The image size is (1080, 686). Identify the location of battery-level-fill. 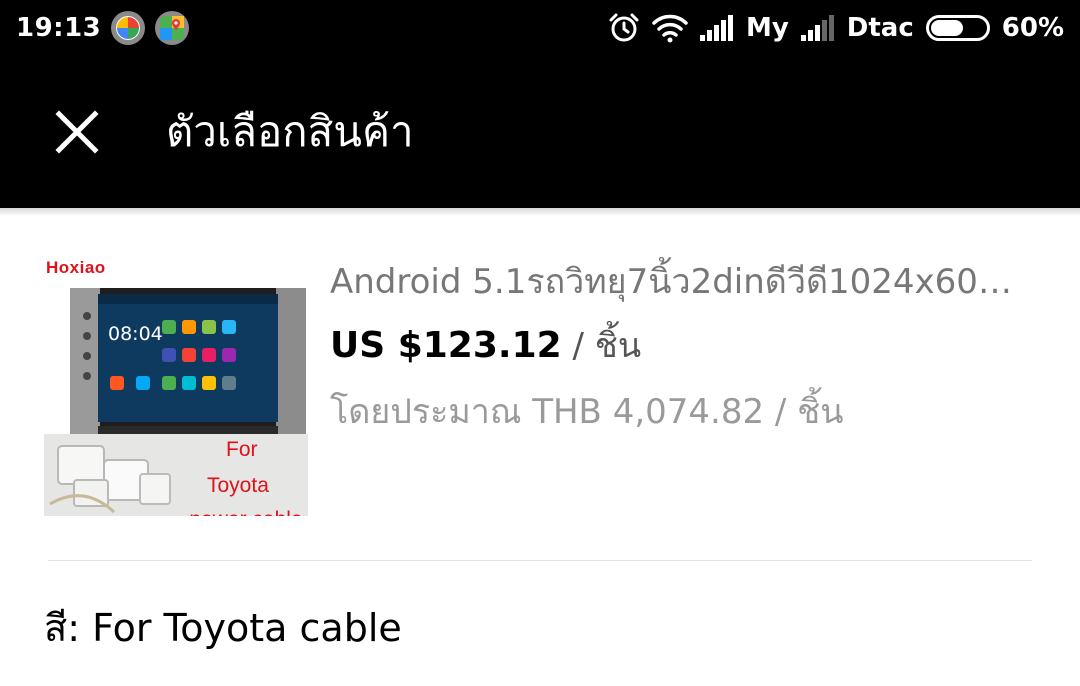
(947, 28).